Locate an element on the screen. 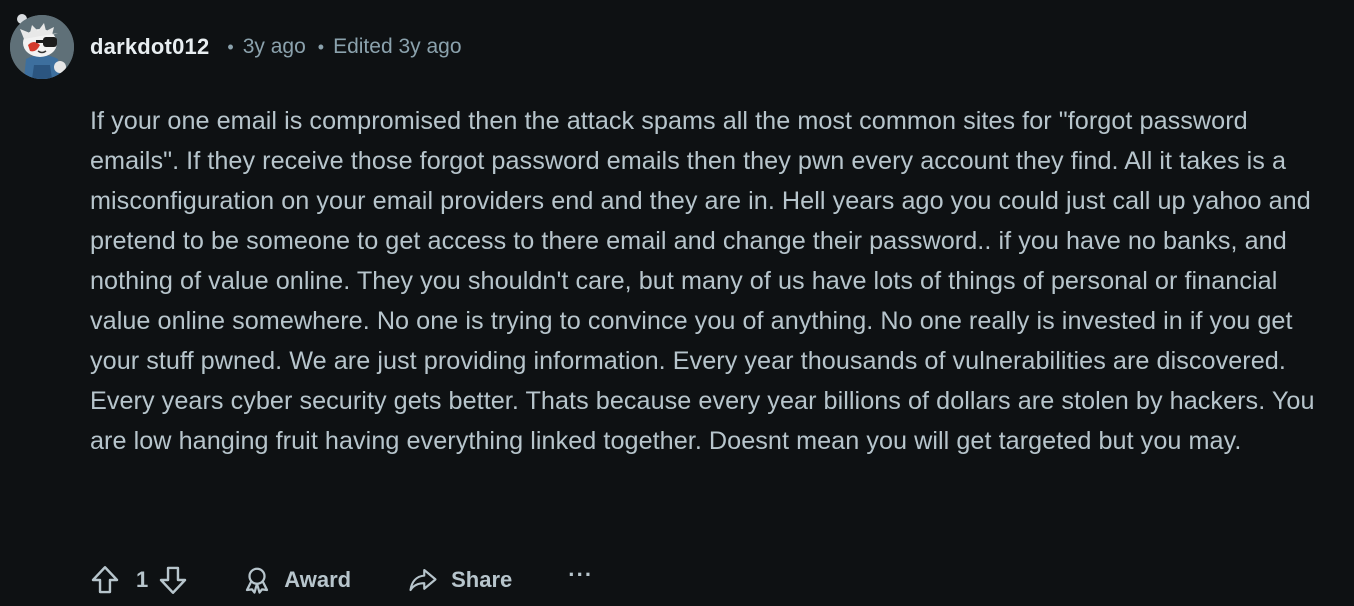 Image resolution: width=1354 pixels, height=606 pixels. share-label: Share is located at coordinates (482, 579).